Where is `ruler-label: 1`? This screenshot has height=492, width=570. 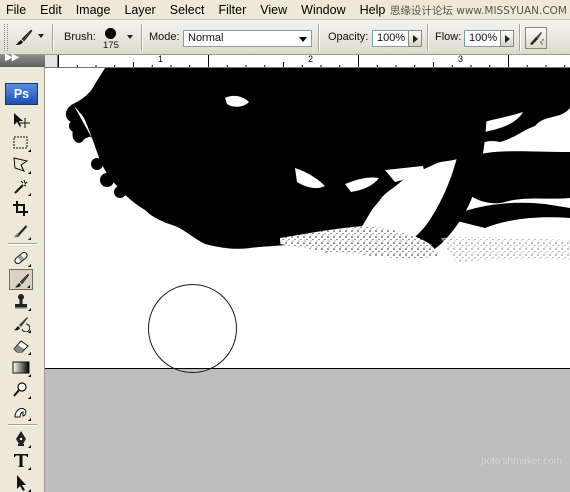
ruler-label: 1 is located at coordinates (161, 59).